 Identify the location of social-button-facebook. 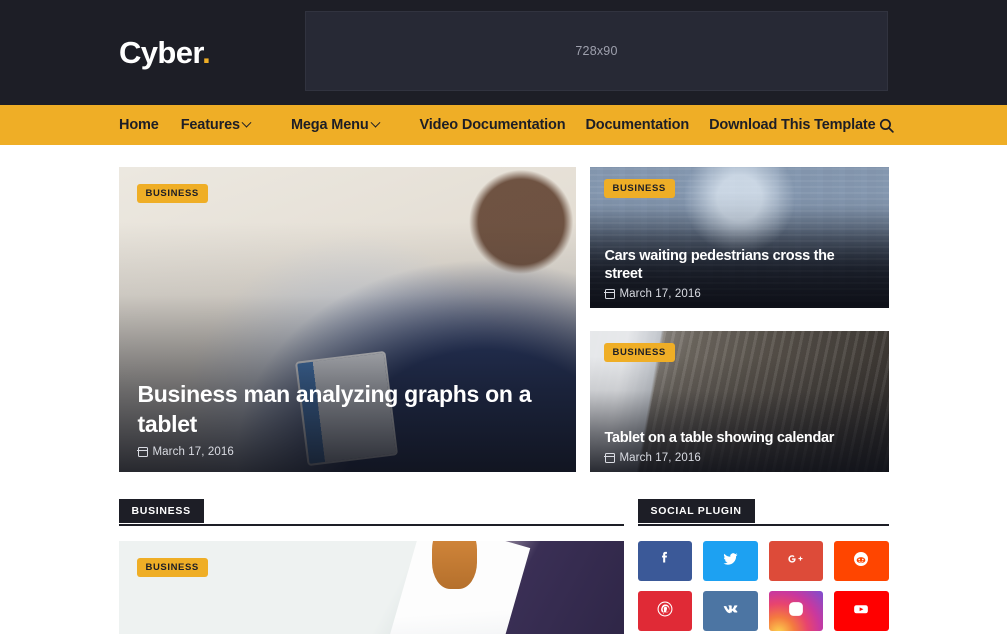
(664, 561).